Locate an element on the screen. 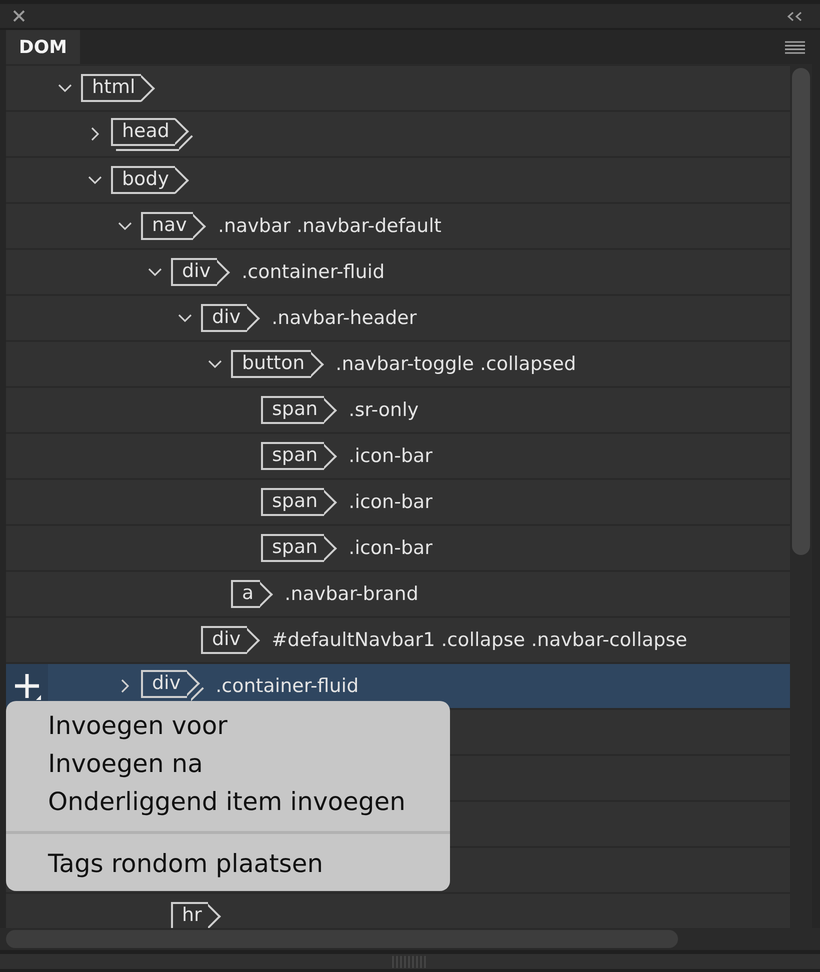 This screenshot has width=820, height=972. selector-text: .navbar-header is located at coordinates (344, 318).